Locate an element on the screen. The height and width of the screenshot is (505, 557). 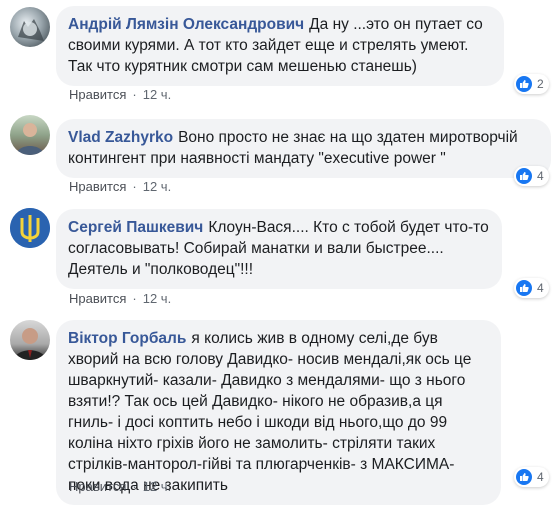
comment-author: Сергей Пашкевич is located at coordinates (135, 227).